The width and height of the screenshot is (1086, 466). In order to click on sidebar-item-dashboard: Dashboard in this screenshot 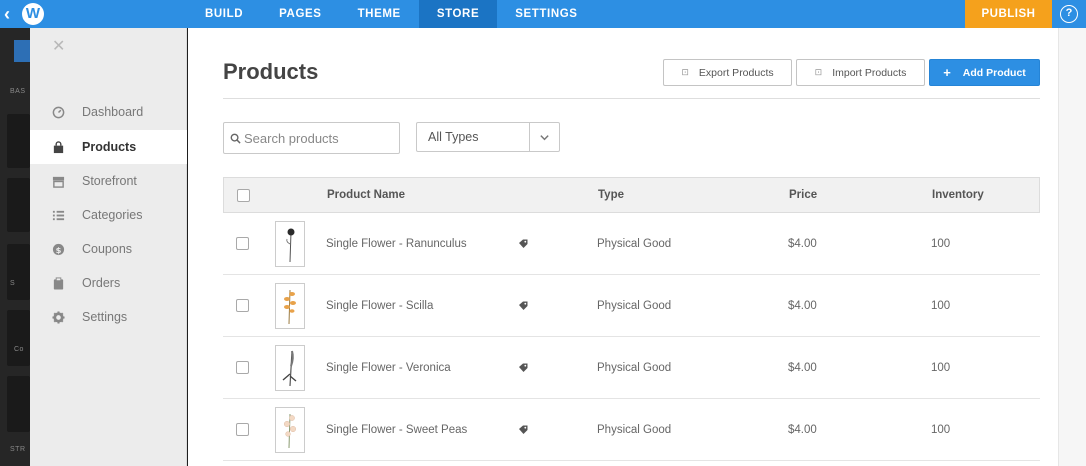, I will do `click(108, 112)`.